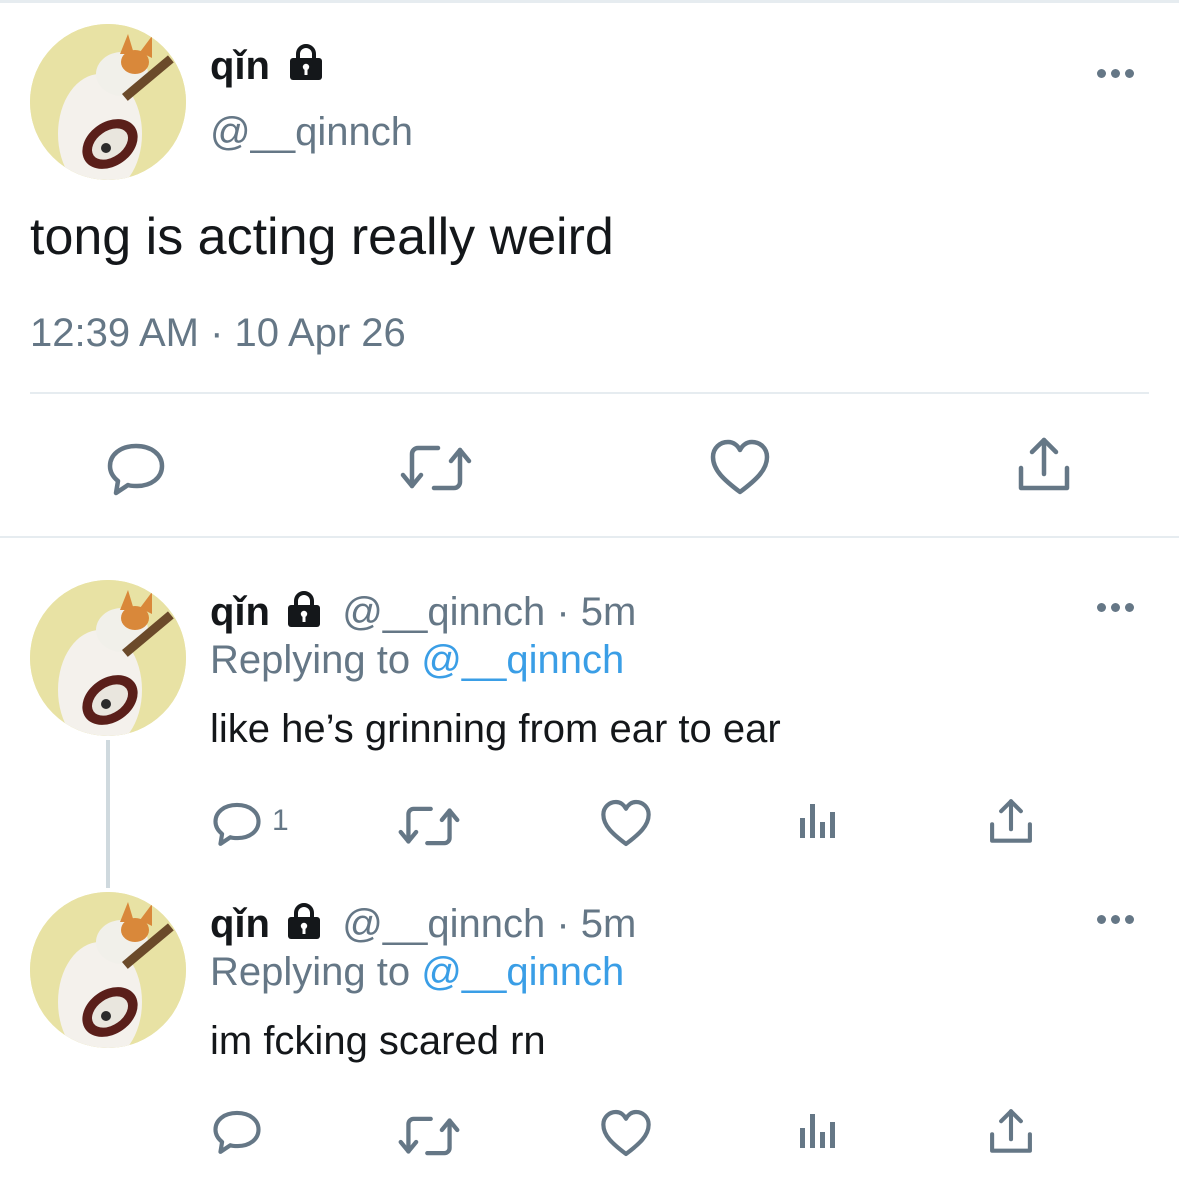 The image size is (1179, 1177). What do you see at coordinates (589, 537) in the screenshot?
I see `section-divider` at bounding box center [589, 537].